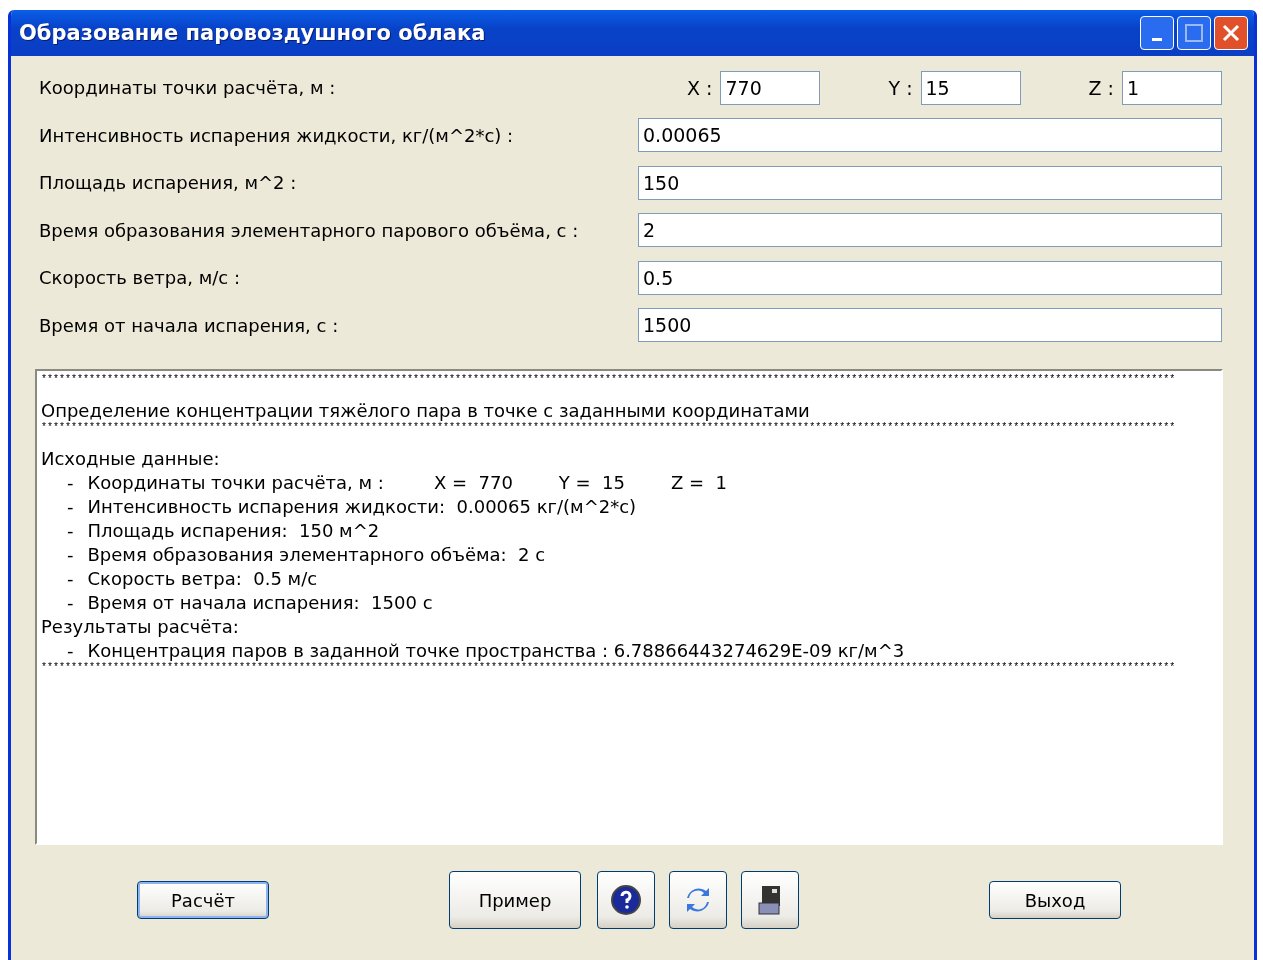 This screenshot has width=1263, height=960. I want to click on refresh-icon, so click(698, 900).